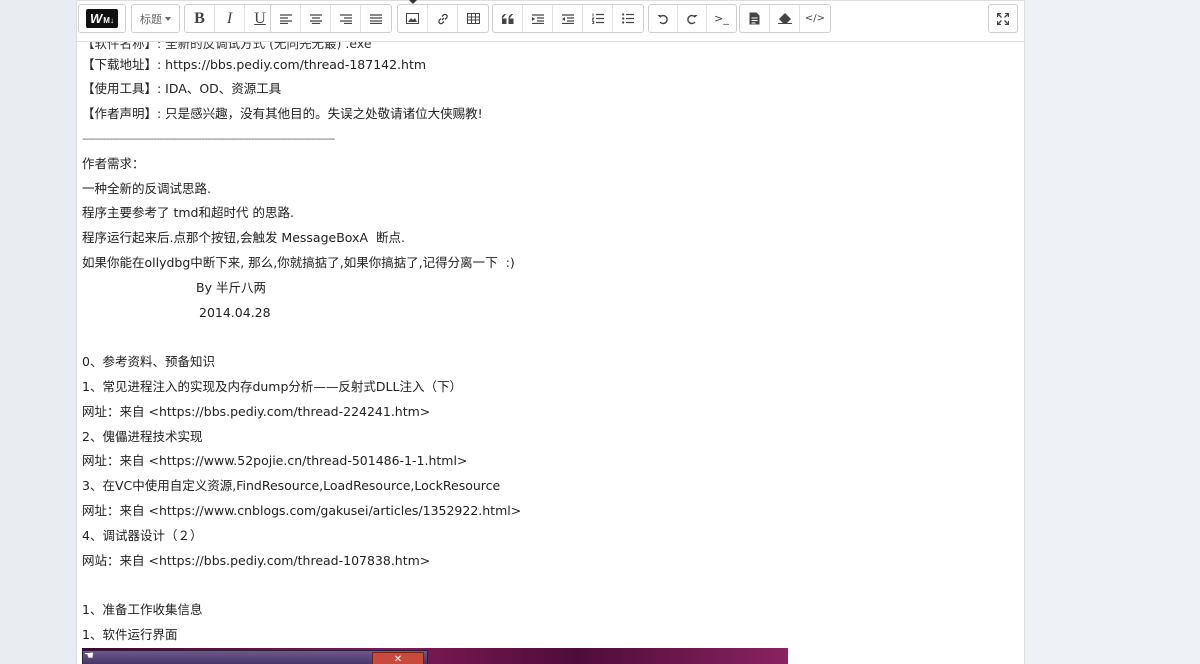  Describe the element at coordinates (96, 18) in the screenshot. I see `logo-text: W` at that location.